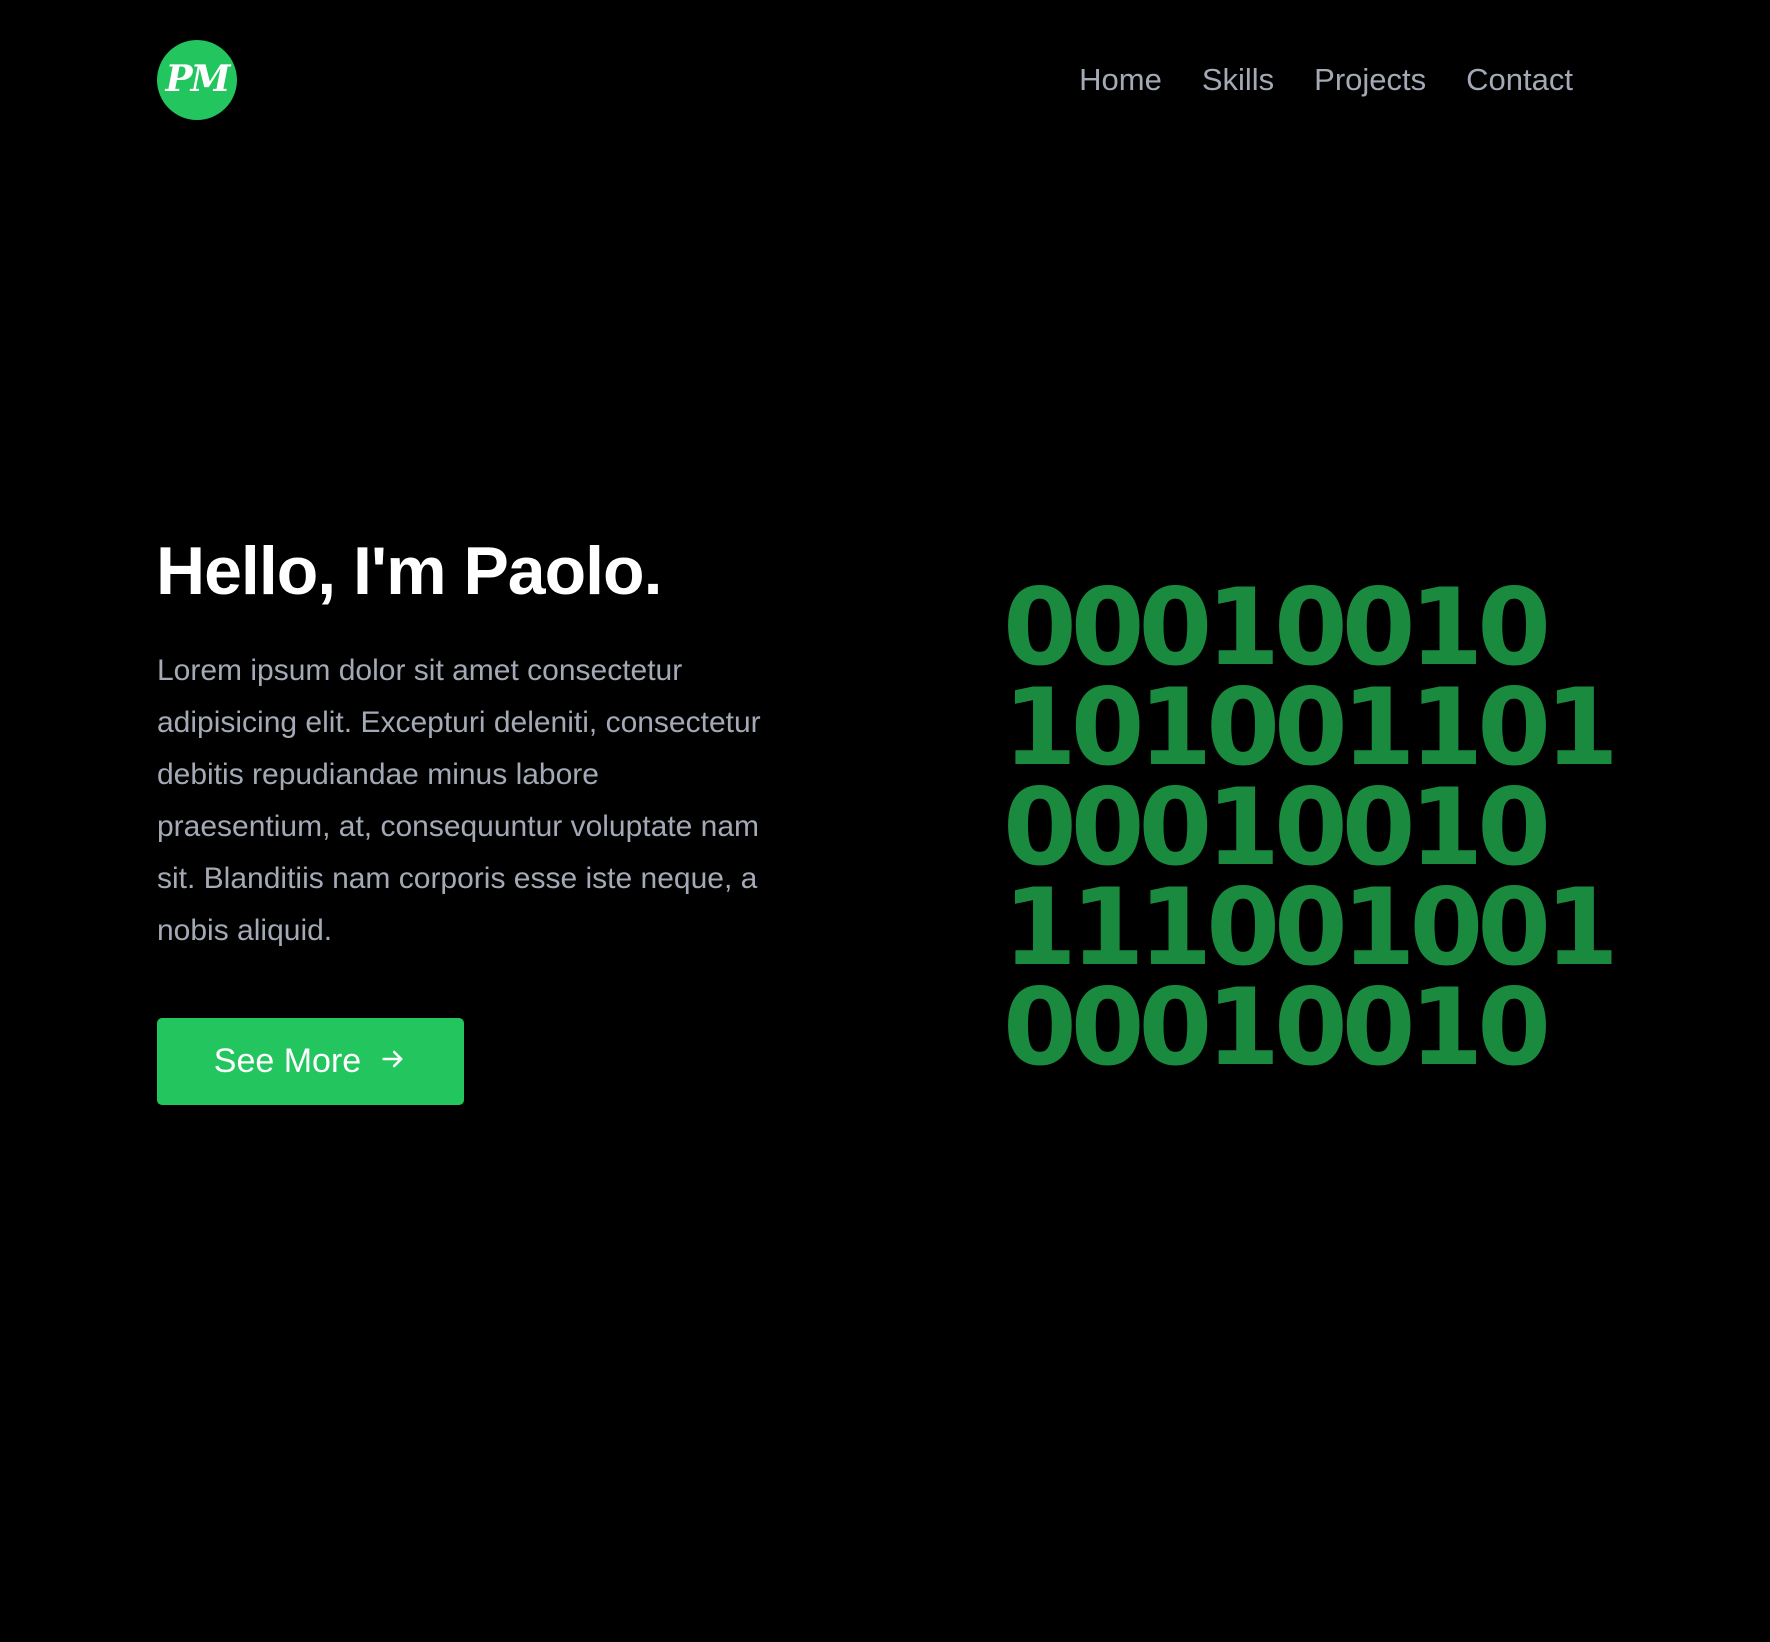  Describe the element at coordinates (1311, 927) in the screenshot. I see `binary-row: 111001001` at that location.